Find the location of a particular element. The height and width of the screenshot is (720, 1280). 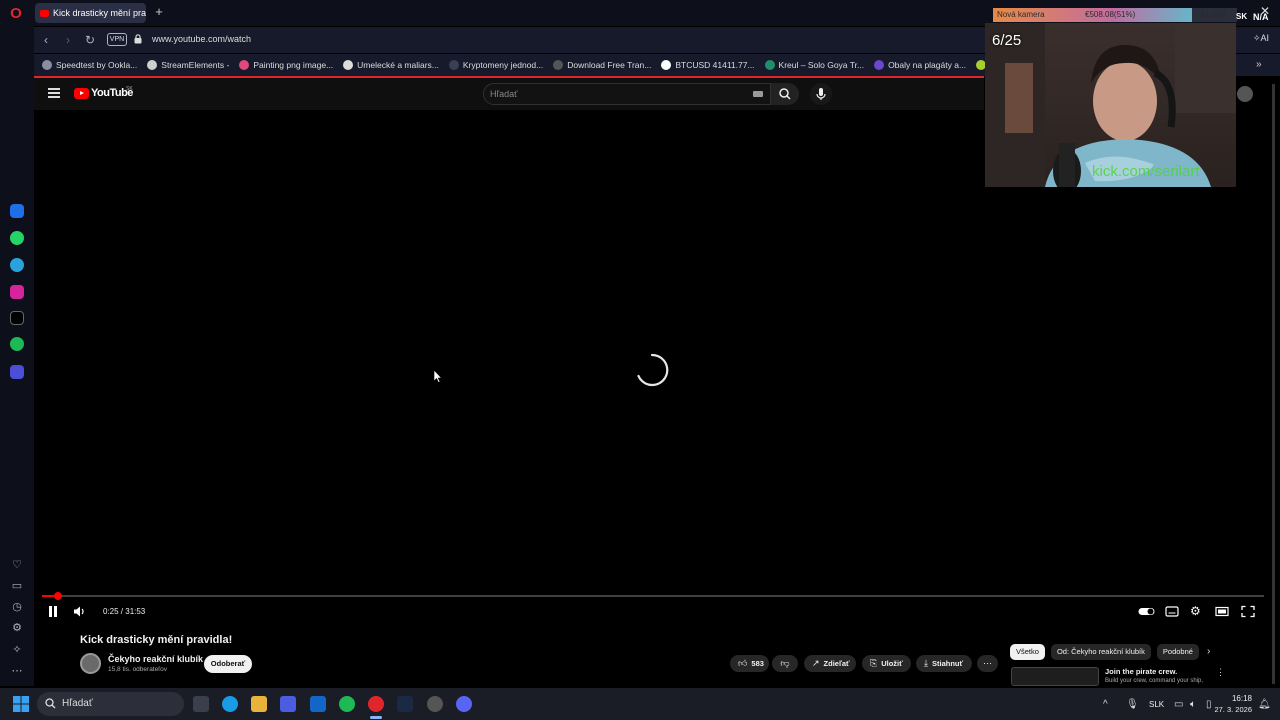

recommendation-thumbnail is located at coordinates (1055, 676).